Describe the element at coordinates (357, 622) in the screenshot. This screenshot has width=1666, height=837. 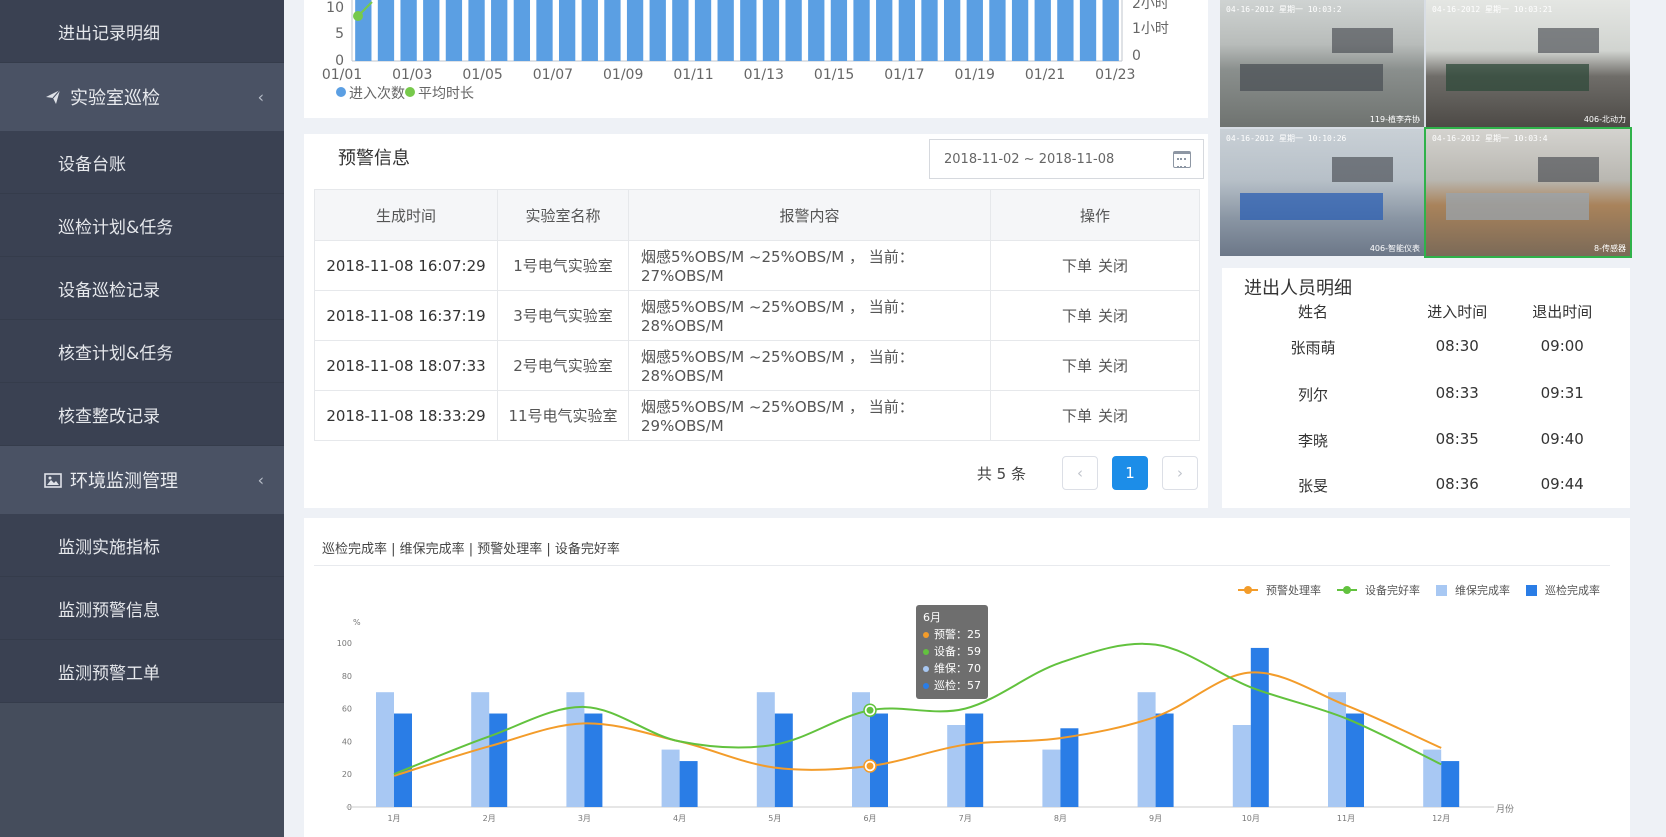
I see `y-axis-label: %` at that location.